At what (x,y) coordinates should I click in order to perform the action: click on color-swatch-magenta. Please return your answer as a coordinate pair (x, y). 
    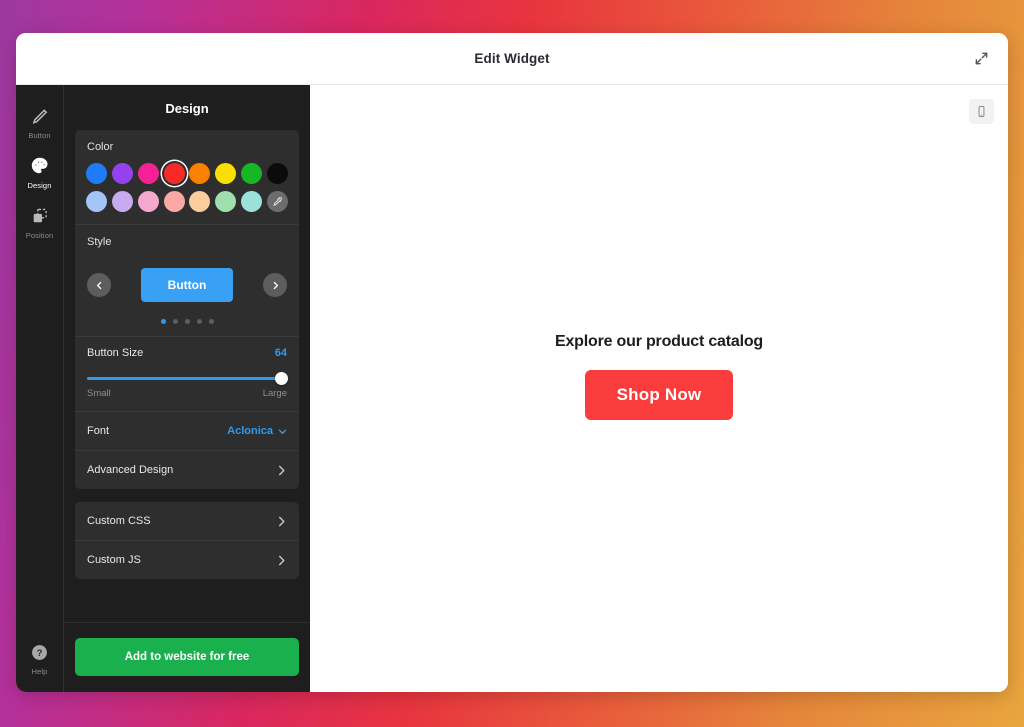
    Looking at the image, I should click on (148, 173).